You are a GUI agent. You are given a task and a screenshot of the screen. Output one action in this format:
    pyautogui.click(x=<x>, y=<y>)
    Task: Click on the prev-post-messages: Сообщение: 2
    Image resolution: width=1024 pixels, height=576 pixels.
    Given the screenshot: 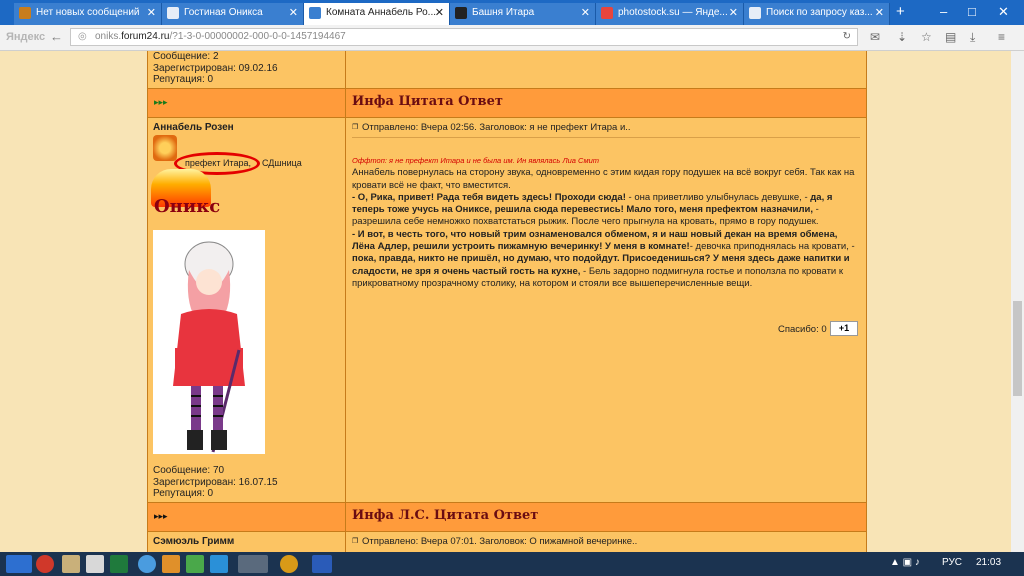 What is the action you would take?
    pyautogui.click(x=186, y=56)
    